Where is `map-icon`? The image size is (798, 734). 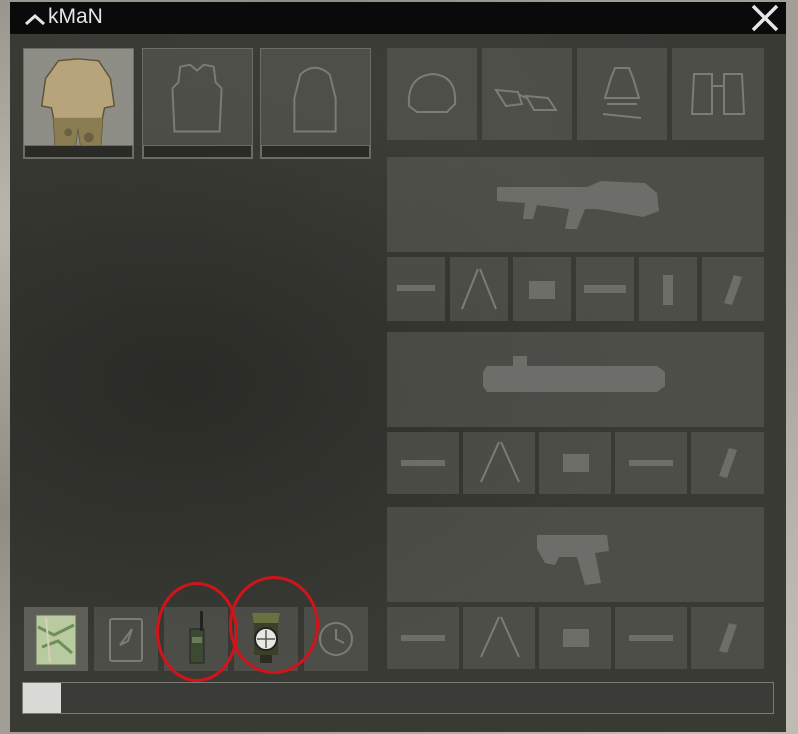 map-icon is located at coordinates (56, 640).